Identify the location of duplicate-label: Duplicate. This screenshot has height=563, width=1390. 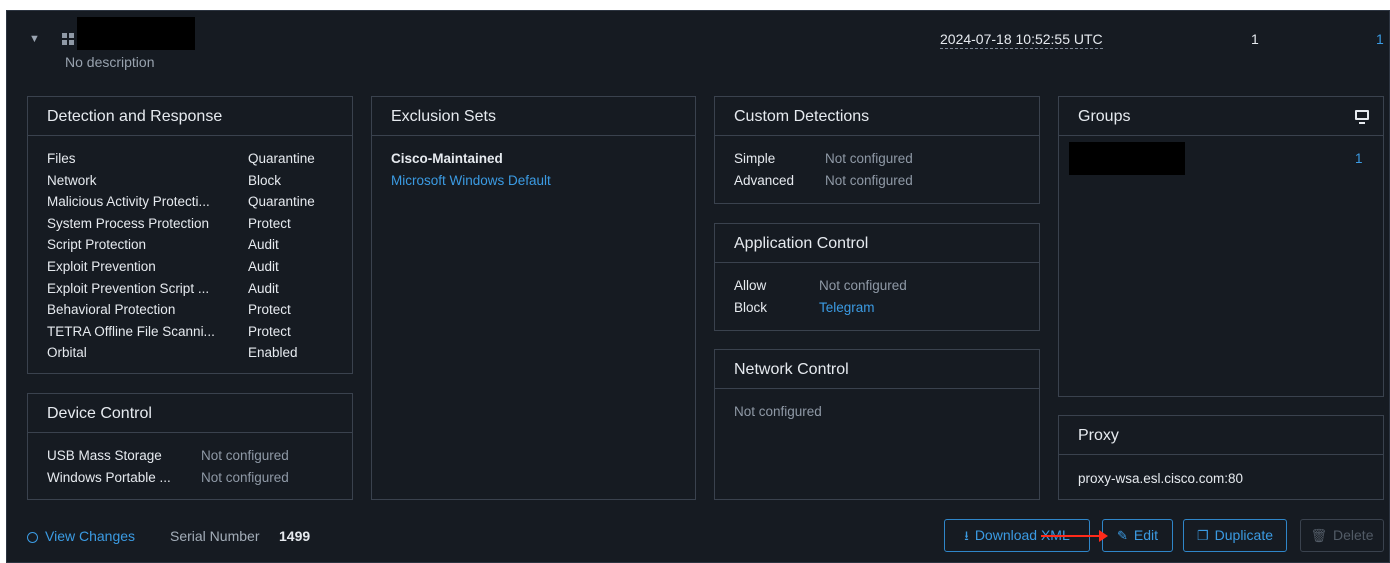
(1244, 535).